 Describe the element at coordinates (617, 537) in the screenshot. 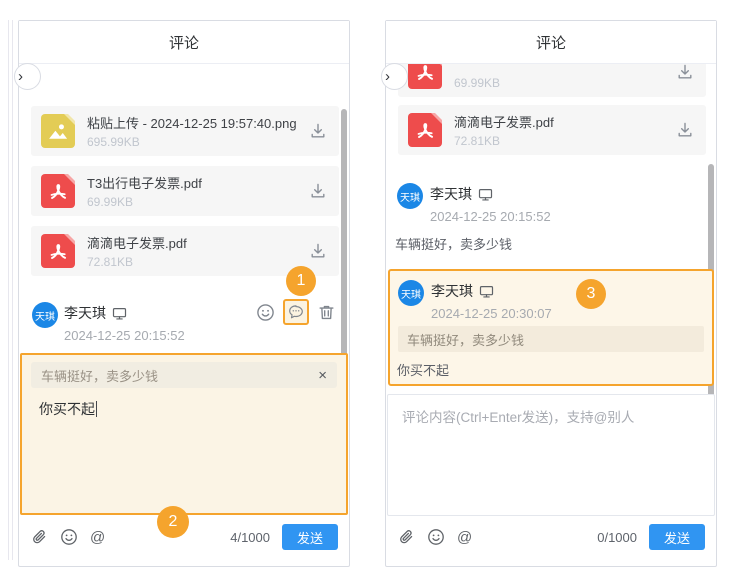

I see `char-counter: 0/1000` at that location.